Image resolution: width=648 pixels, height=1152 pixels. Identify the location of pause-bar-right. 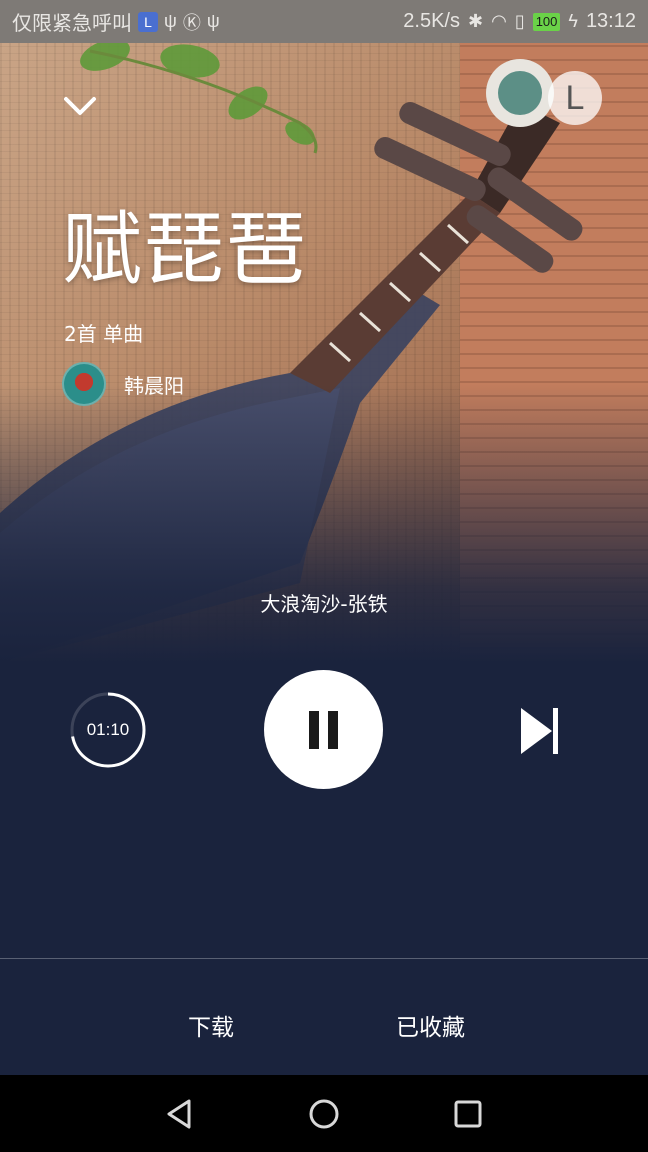
(333, 730).